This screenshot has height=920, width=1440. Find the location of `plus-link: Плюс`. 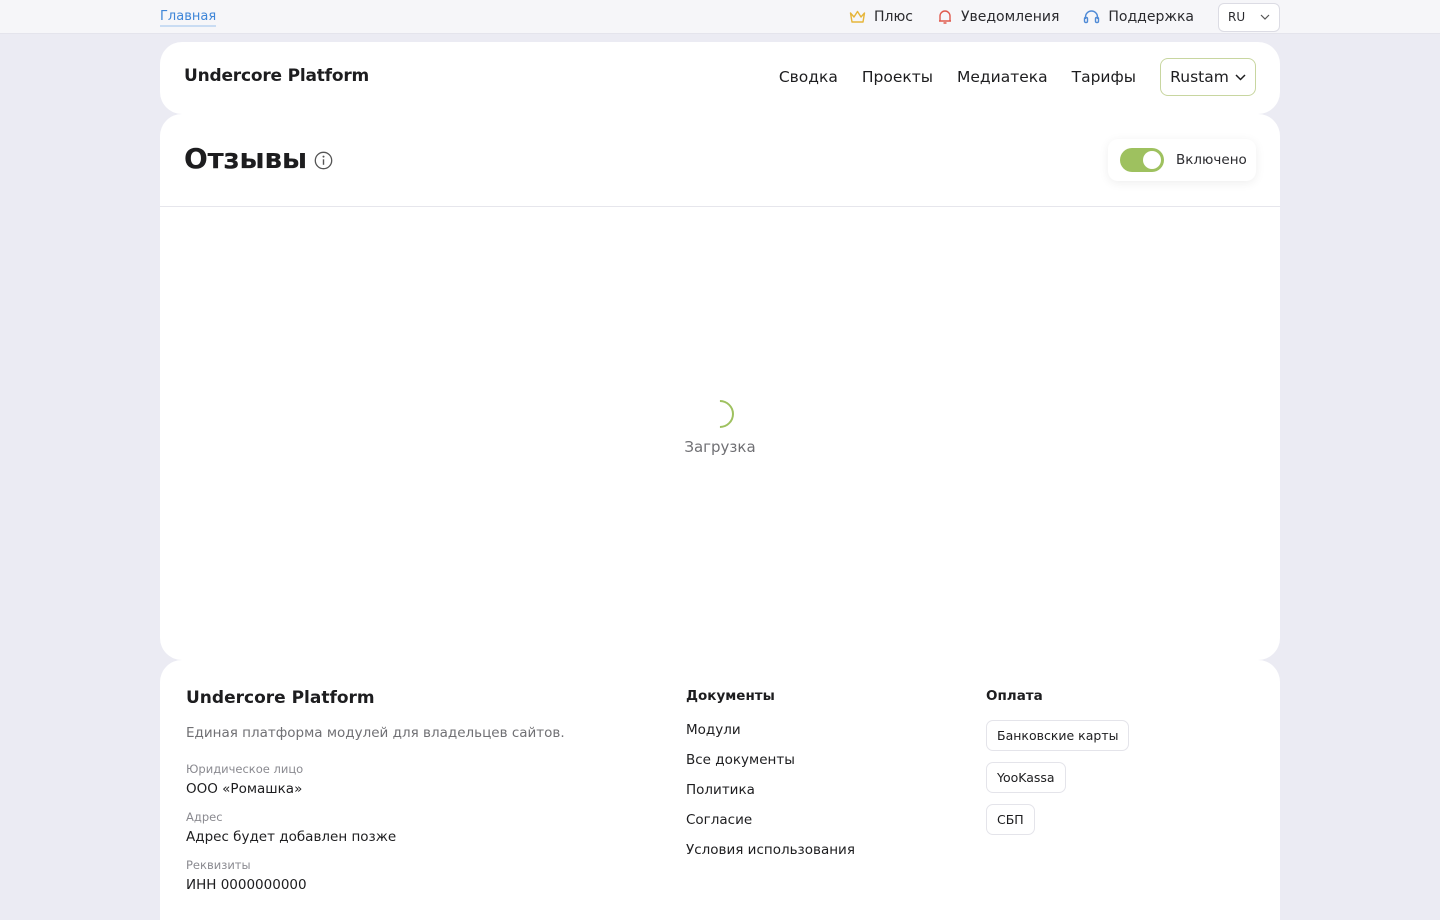

plus-link: Плюс is located at coordinates (881, 17).